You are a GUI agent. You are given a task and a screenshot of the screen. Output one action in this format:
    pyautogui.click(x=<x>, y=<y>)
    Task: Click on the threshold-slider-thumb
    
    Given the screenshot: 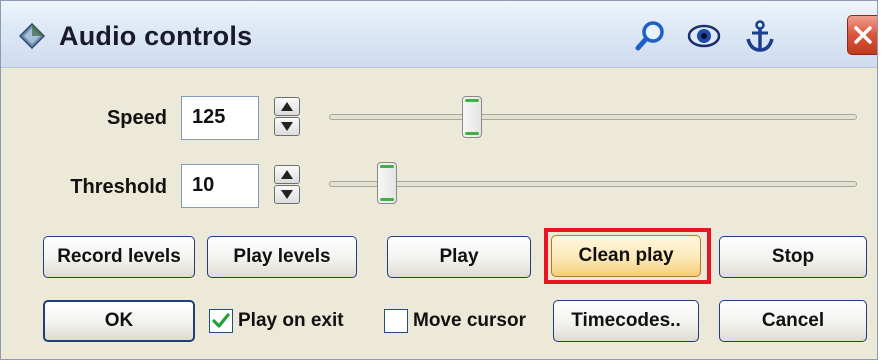 What is the action you would take?
    pyautogui.click(x=387, y=183)
    